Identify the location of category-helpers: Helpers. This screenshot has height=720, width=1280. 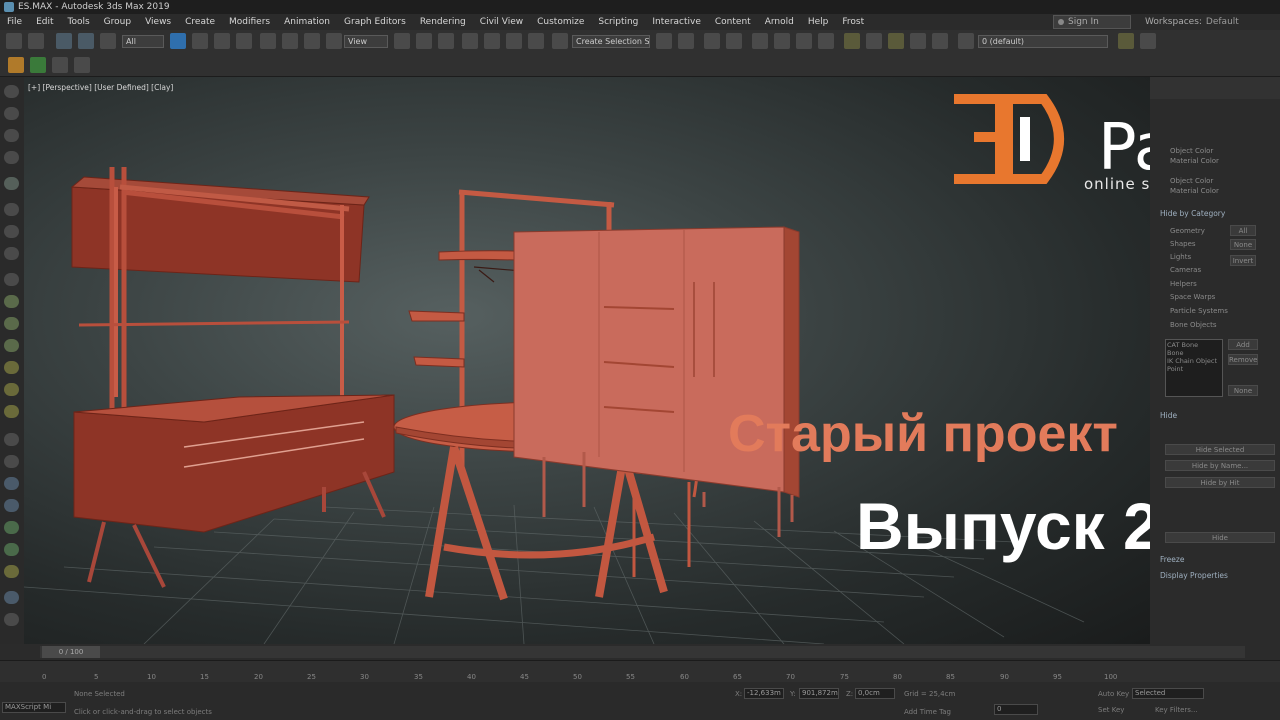
(1183, 284).